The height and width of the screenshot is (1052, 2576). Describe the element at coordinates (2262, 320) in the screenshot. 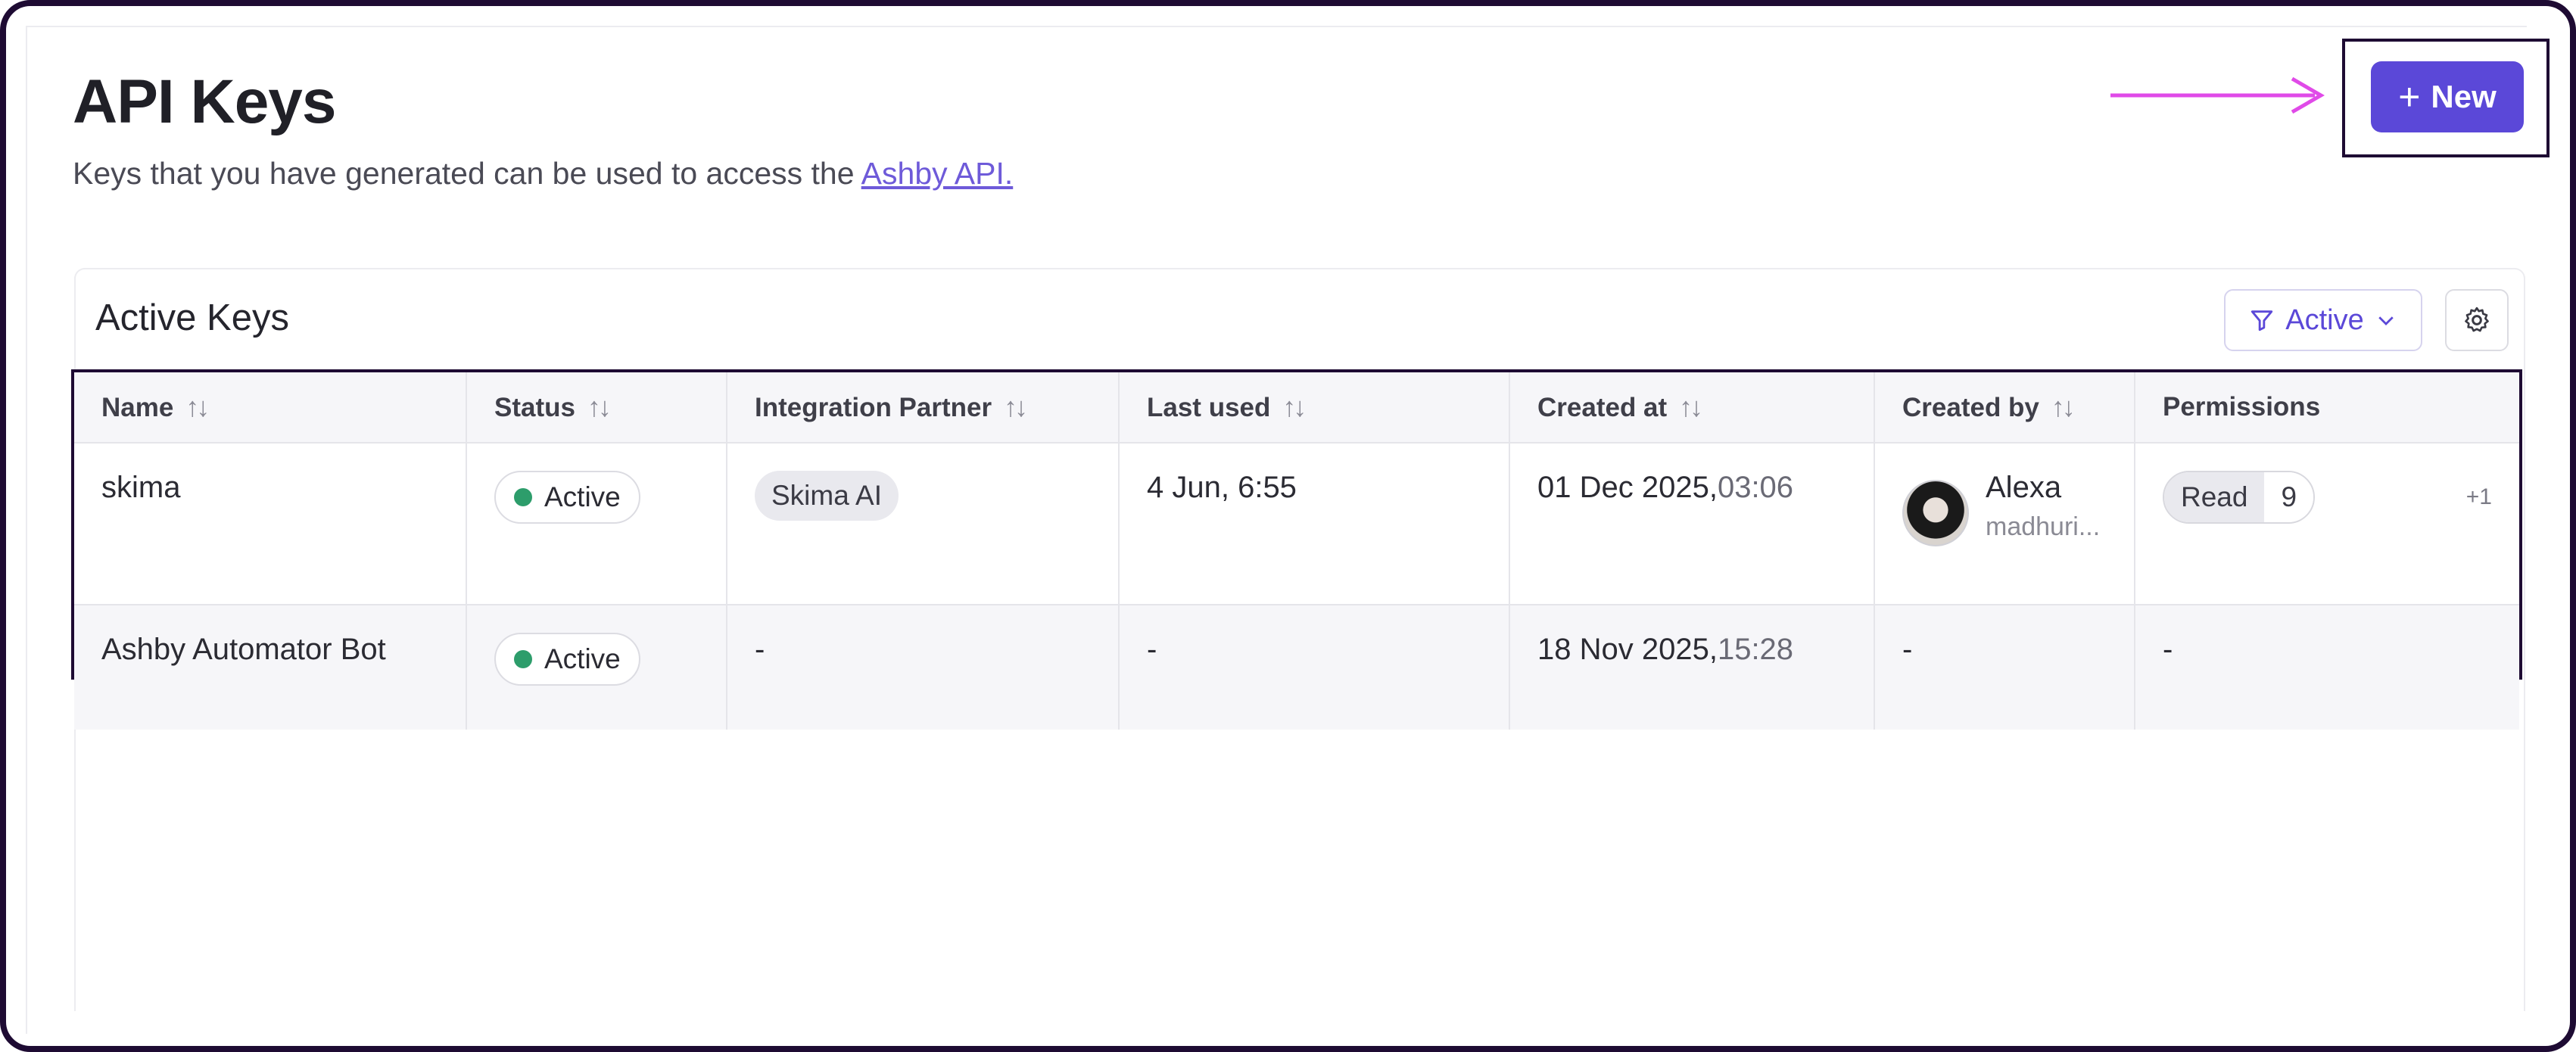

I see `filter-icon` at that location.